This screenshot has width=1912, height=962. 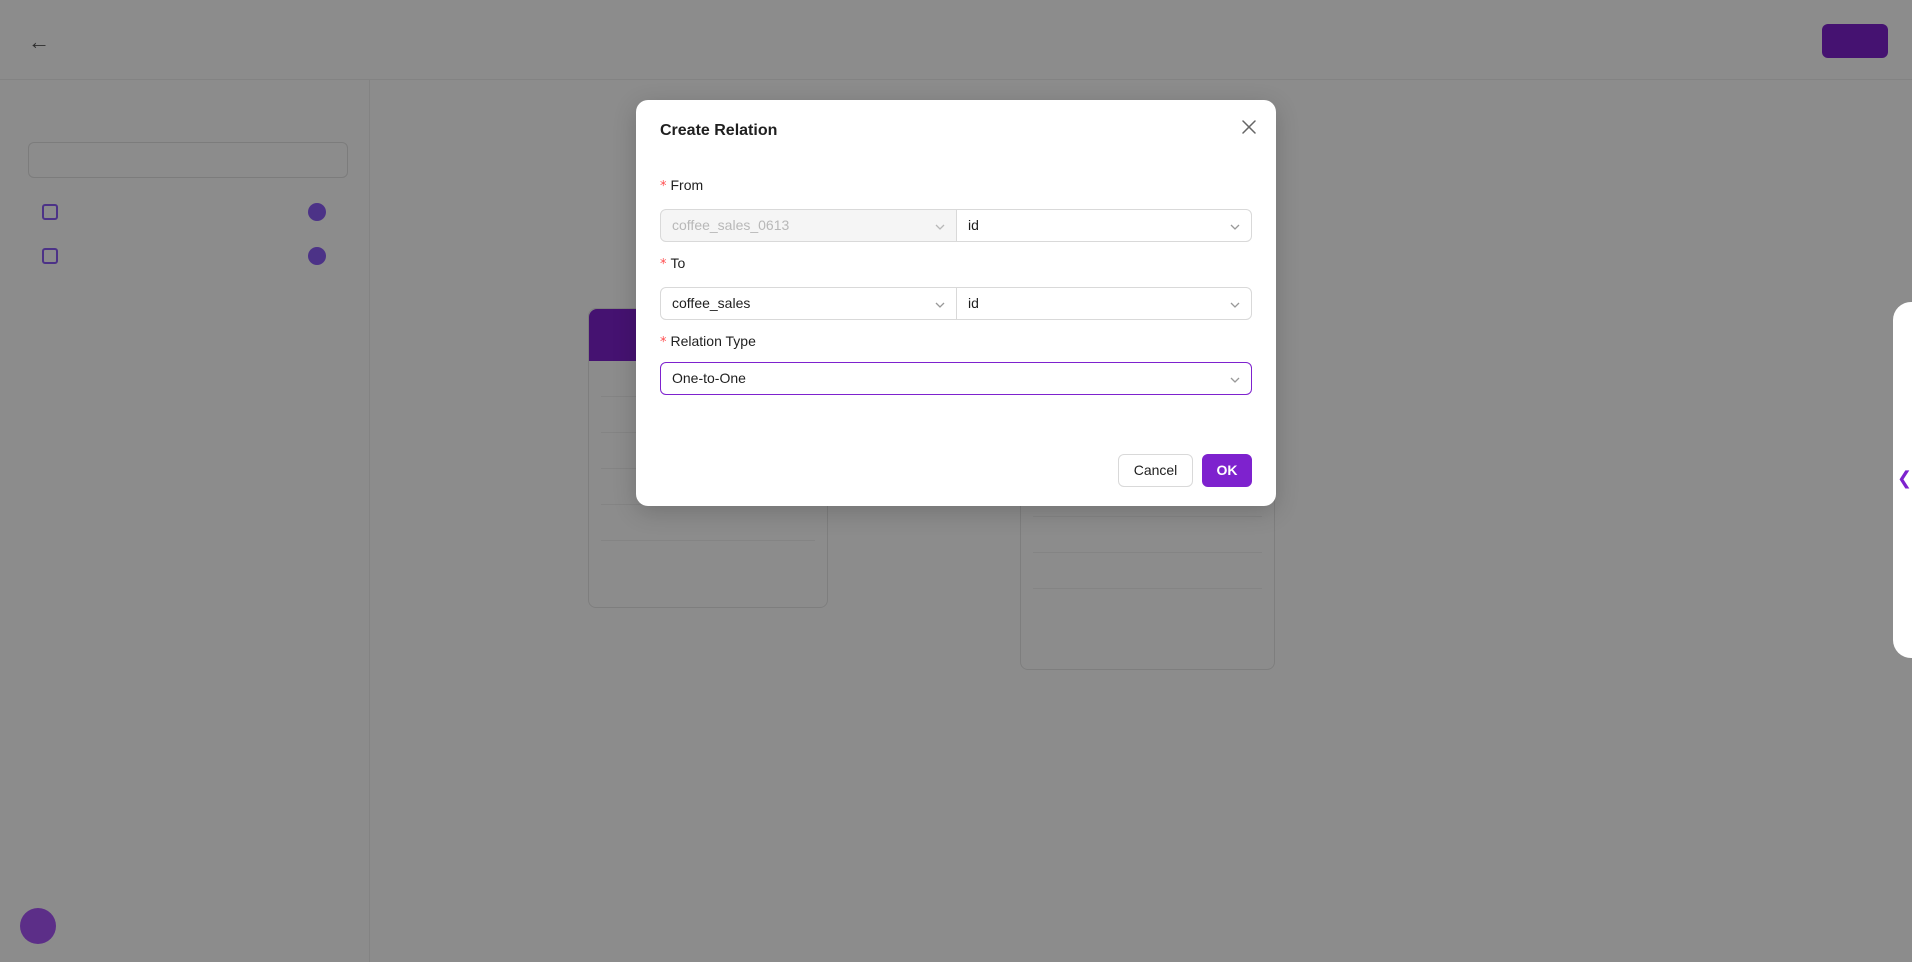 What do you see at coordinates (1904, 478) in the screenshot?
I see `chevron-left-icon: ❮` at bounding box center [1904, 478].